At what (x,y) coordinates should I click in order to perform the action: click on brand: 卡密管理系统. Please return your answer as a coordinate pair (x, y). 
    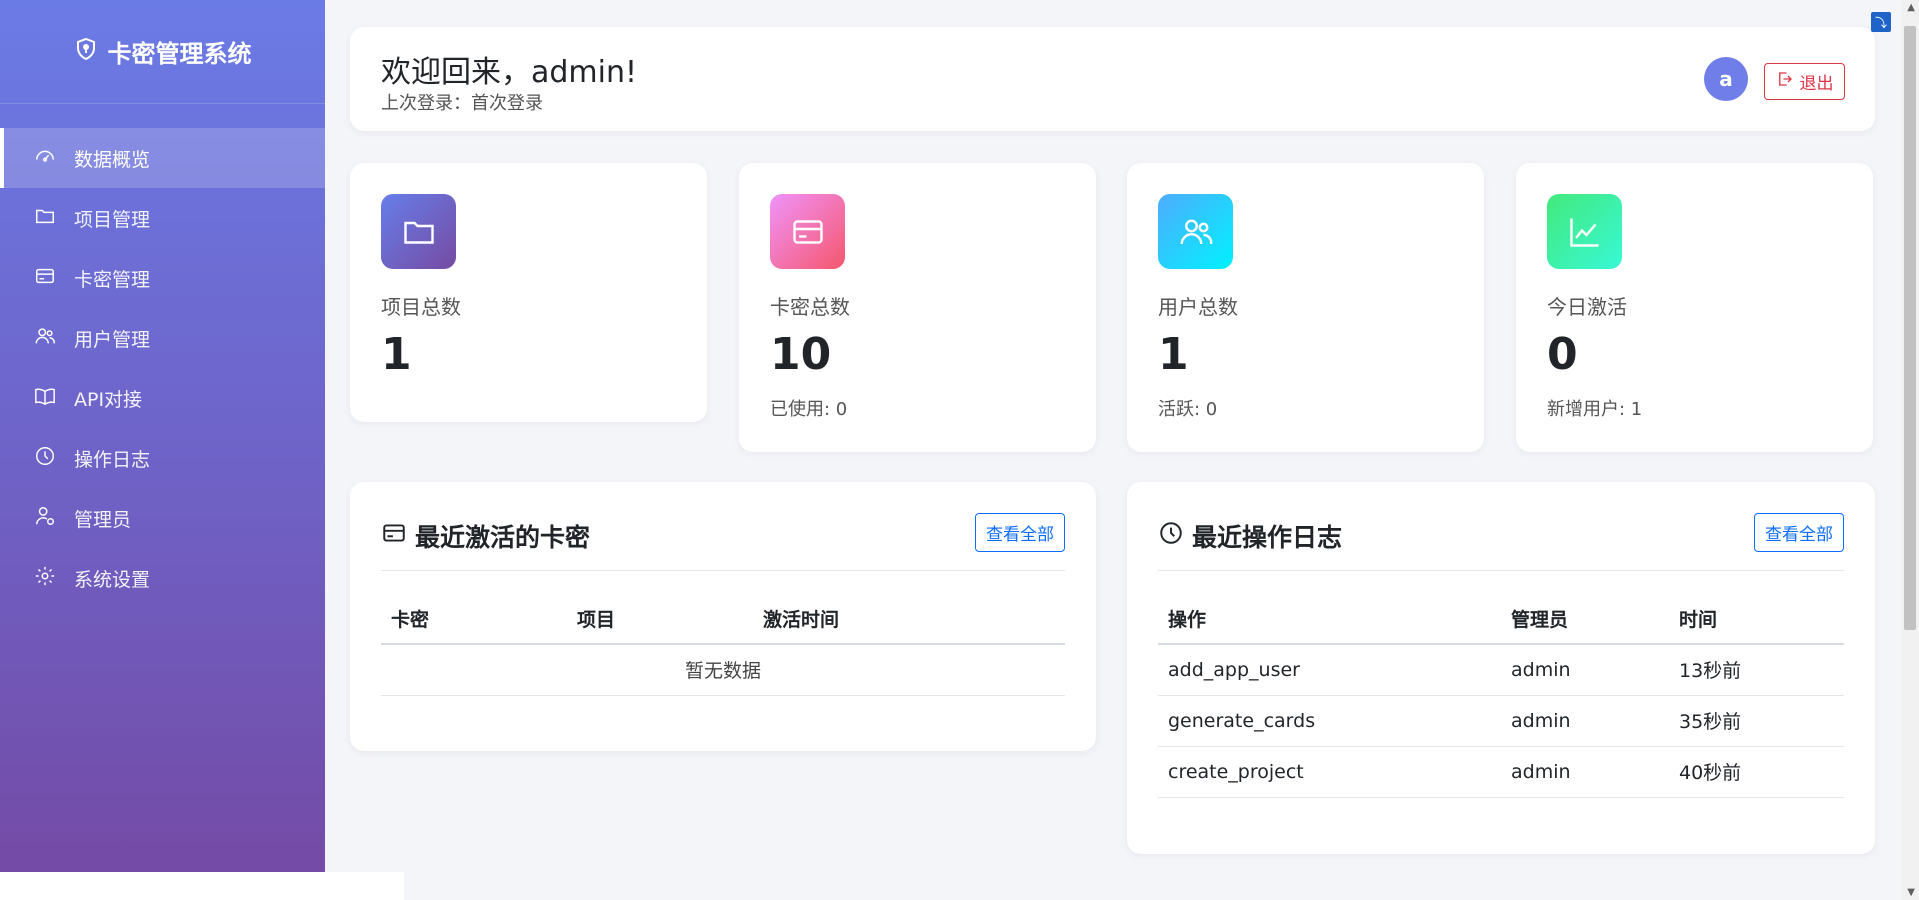
    Looking at the image, I should click on (162, 52).